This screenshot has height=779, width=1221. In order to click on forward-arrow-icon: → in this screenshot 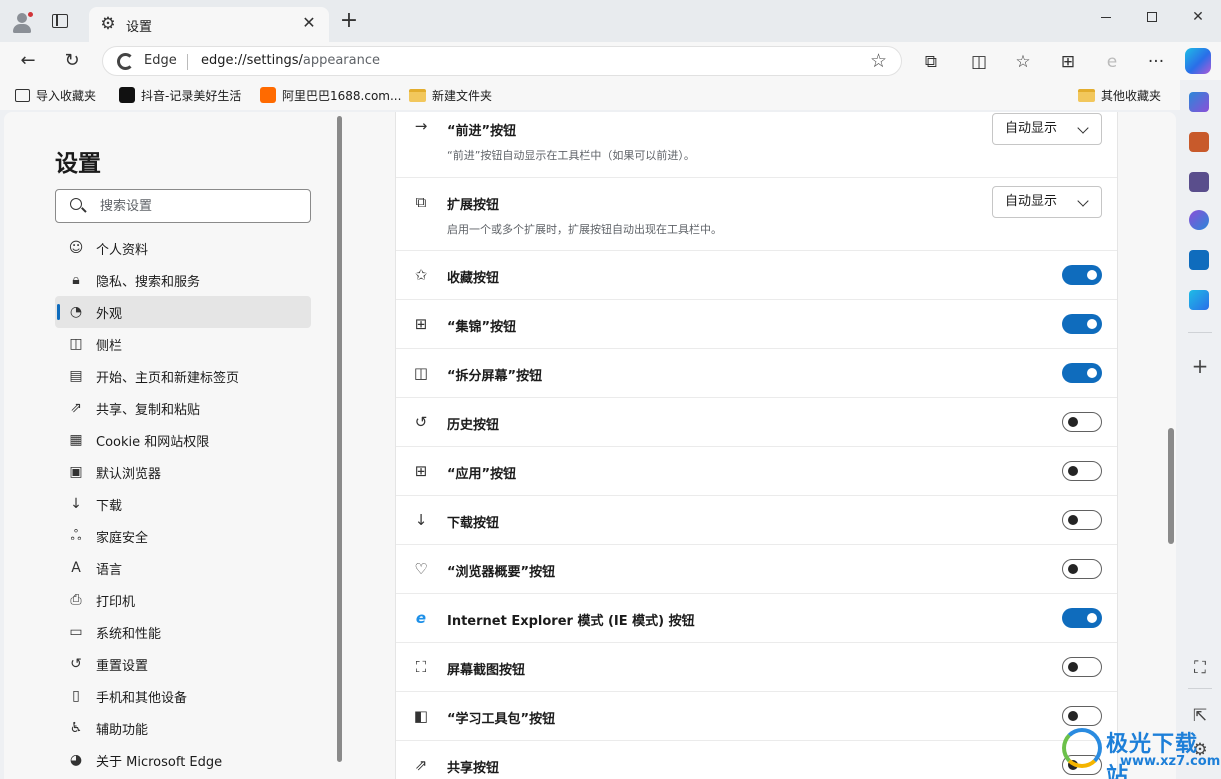, I will do `click(421, 126)`.